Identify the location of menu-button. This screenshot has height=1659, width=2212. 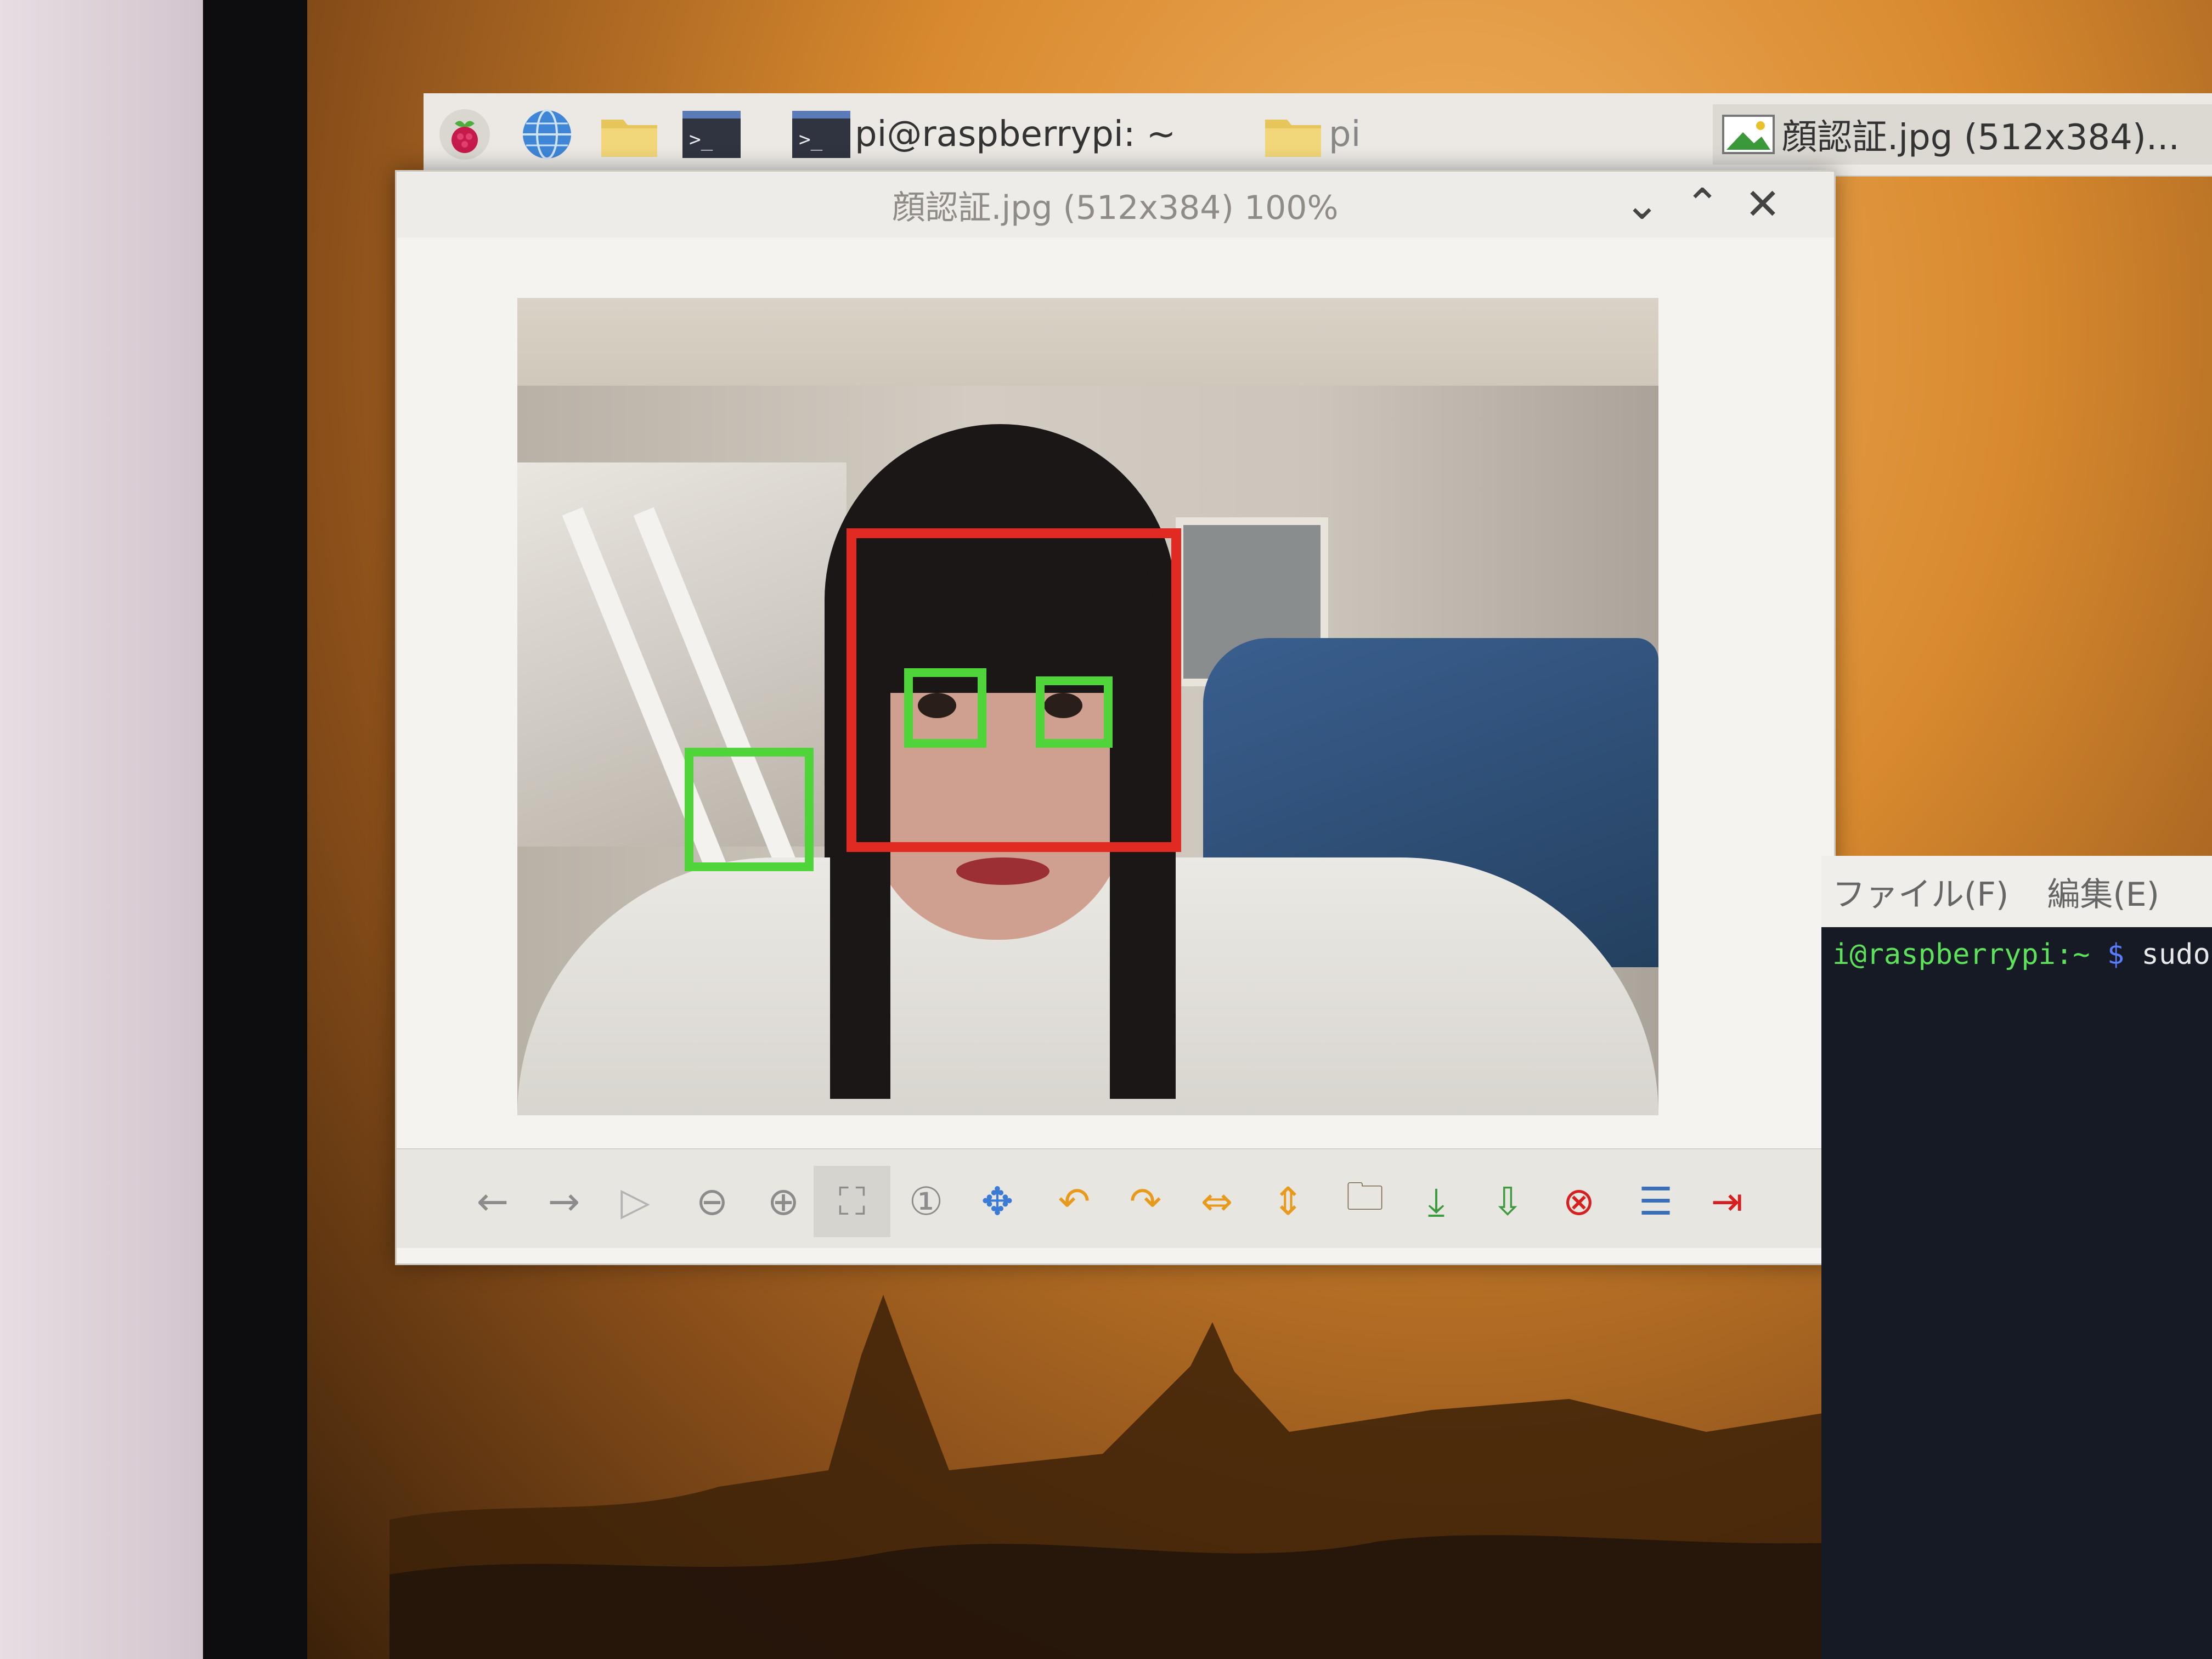
(465, 134).